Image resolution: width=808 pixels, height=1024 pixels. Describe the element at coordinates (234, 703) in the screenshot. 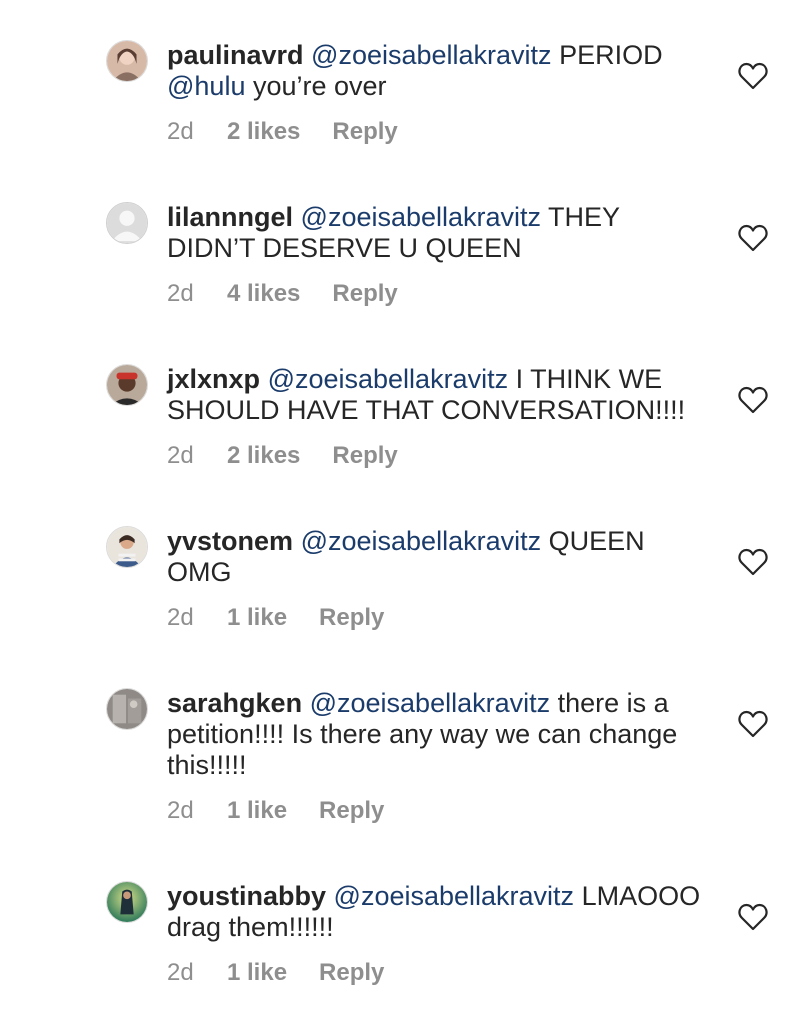

I see `comment-username: sarahgken` at that location.